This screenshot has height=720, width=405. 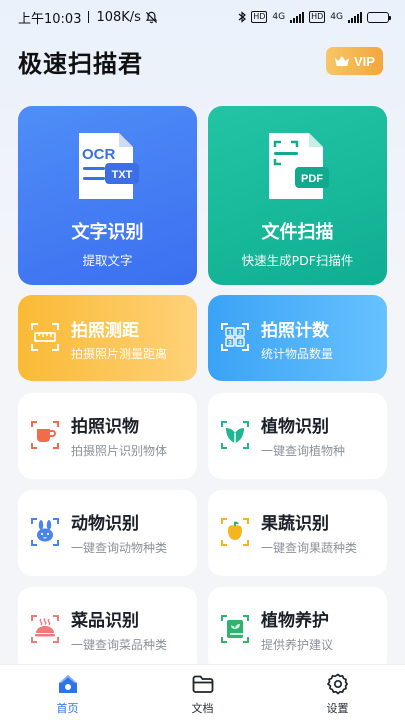 I want to click on scan-card: PDF 文件扫描 快速生成PDF扫描件, so click(x=297, y=195).